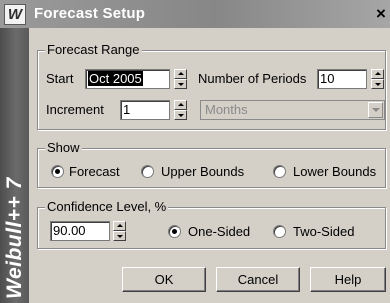 This screenshot has height=303, width=390. Describe the element at coordinates (145, 110) in the screenshot. I see `increment-input: 1` at that location.